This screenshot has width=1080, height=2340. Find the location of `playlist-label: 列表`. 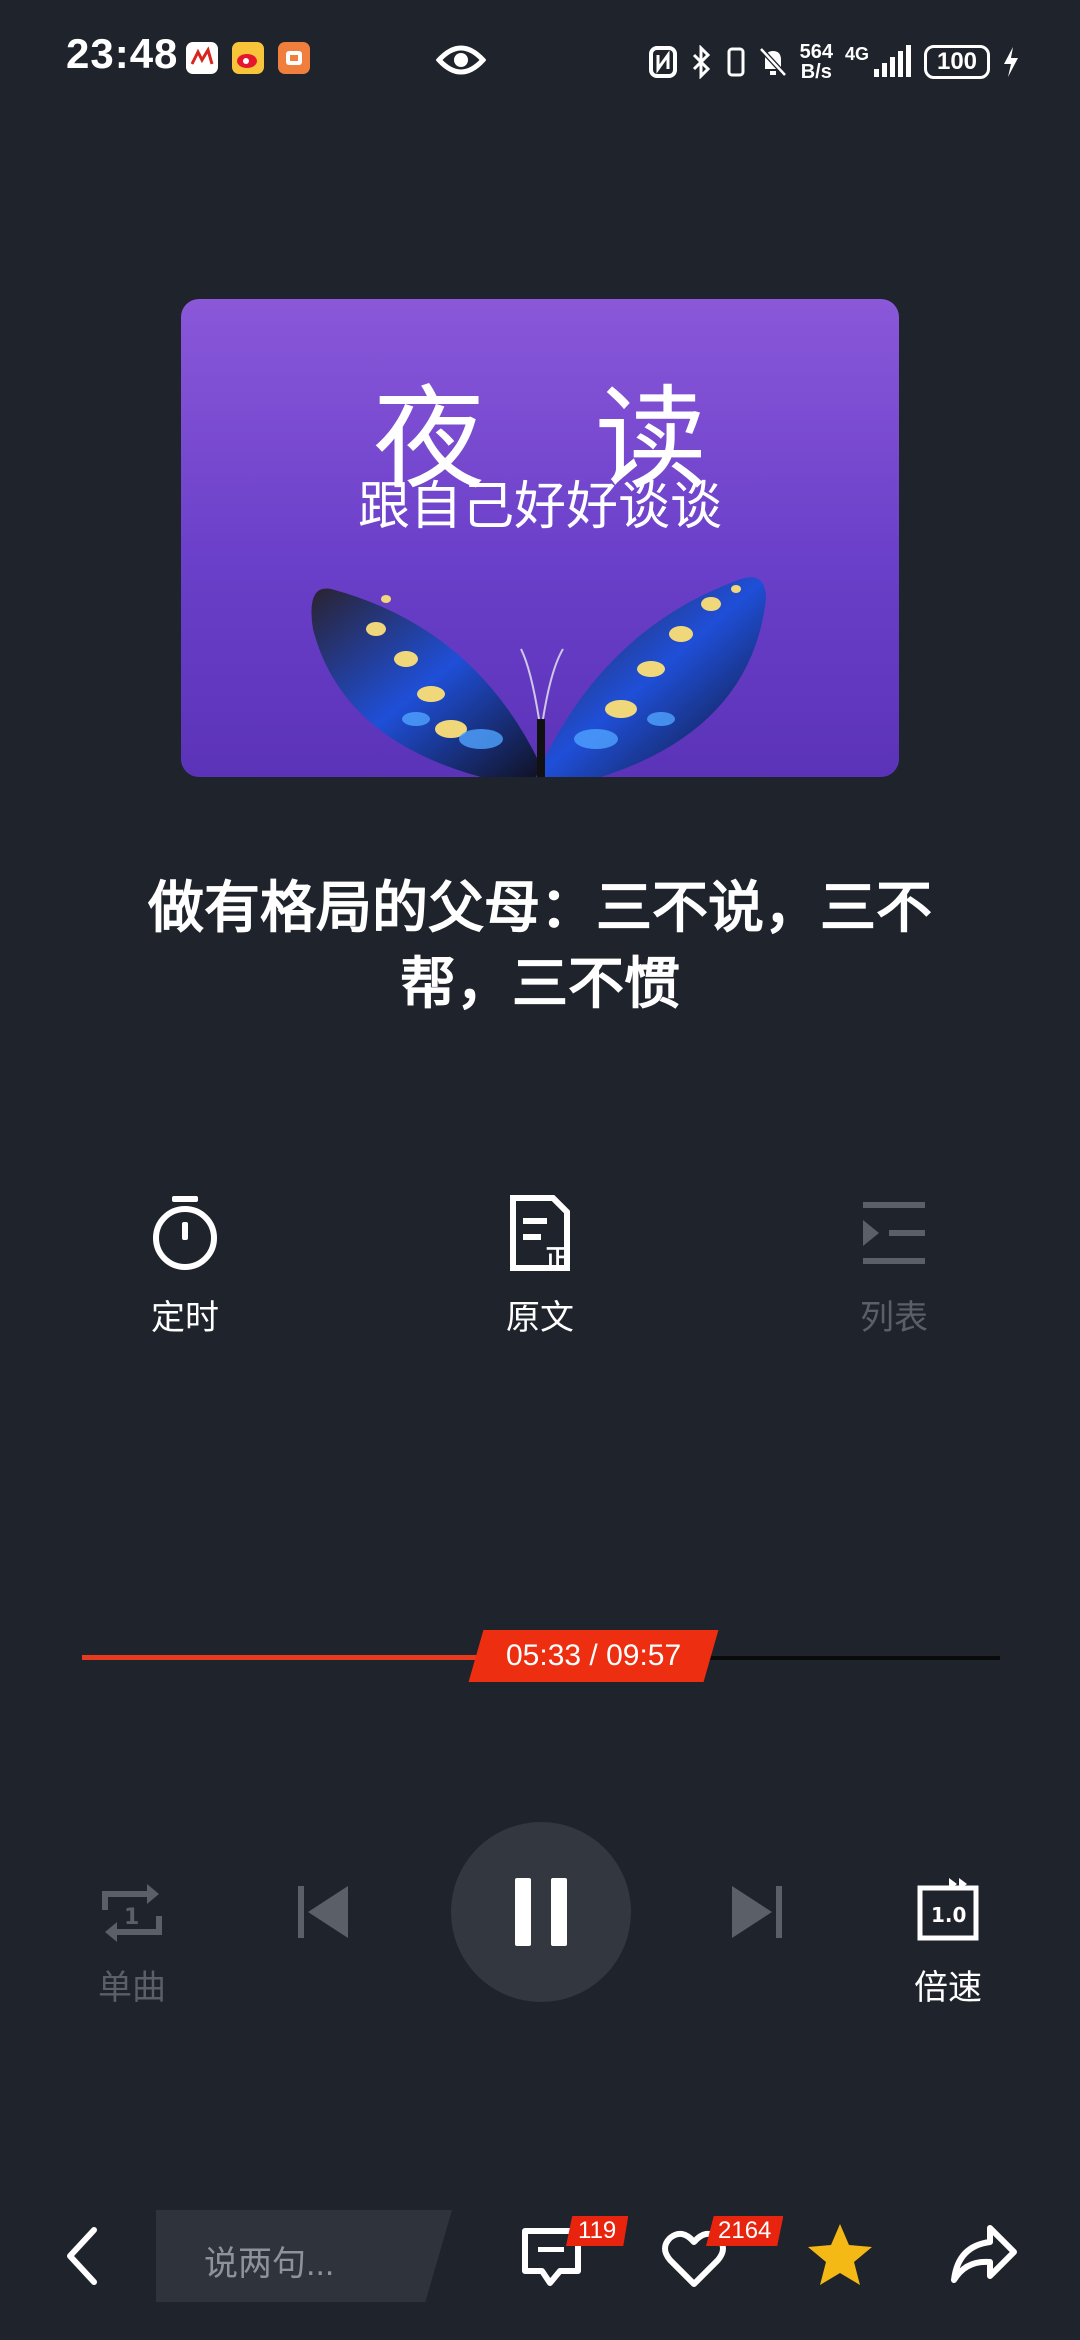

playlist-label: 列表 is located at coordinates (894, 1318).